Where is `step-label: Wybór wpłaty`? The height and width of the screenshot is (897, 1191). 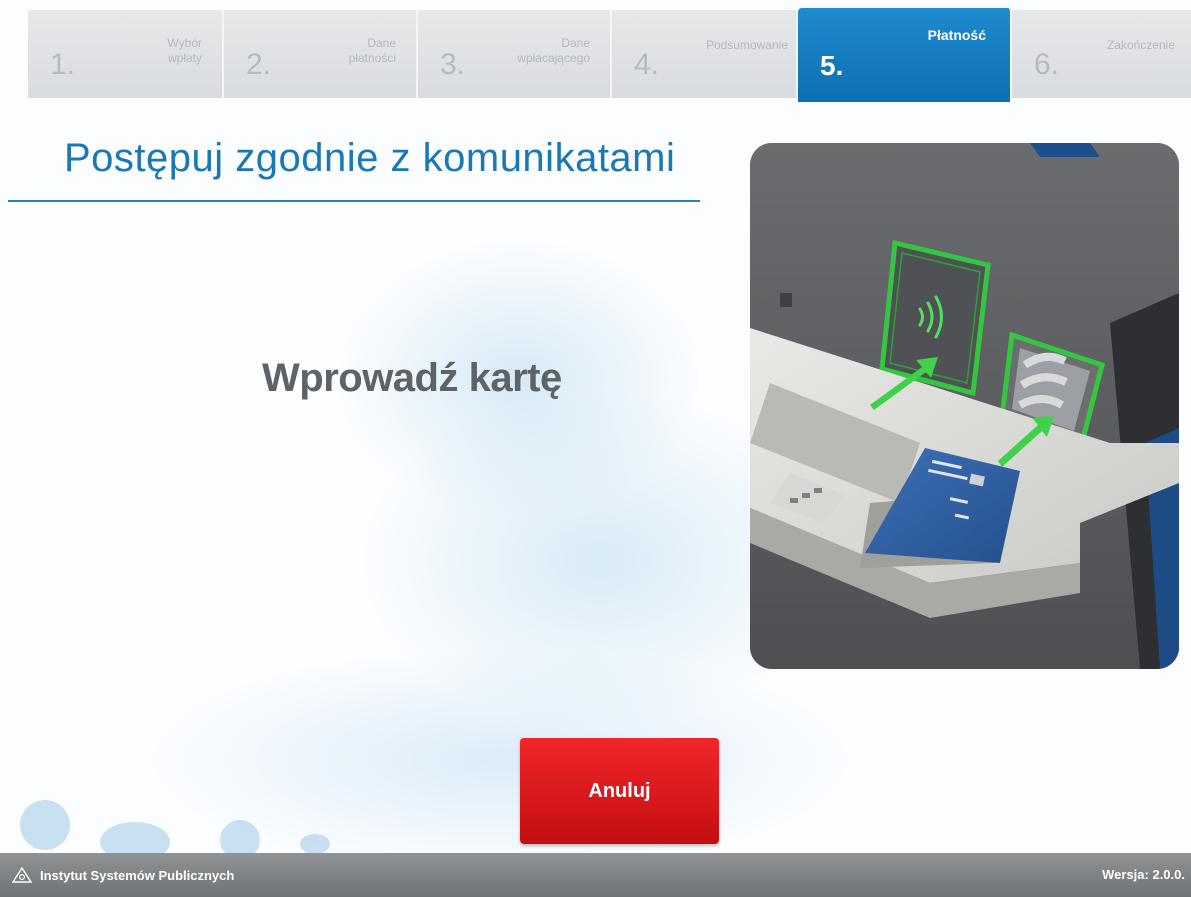 step-label: Wybór wpłaty is located at coordinates (184, 50).